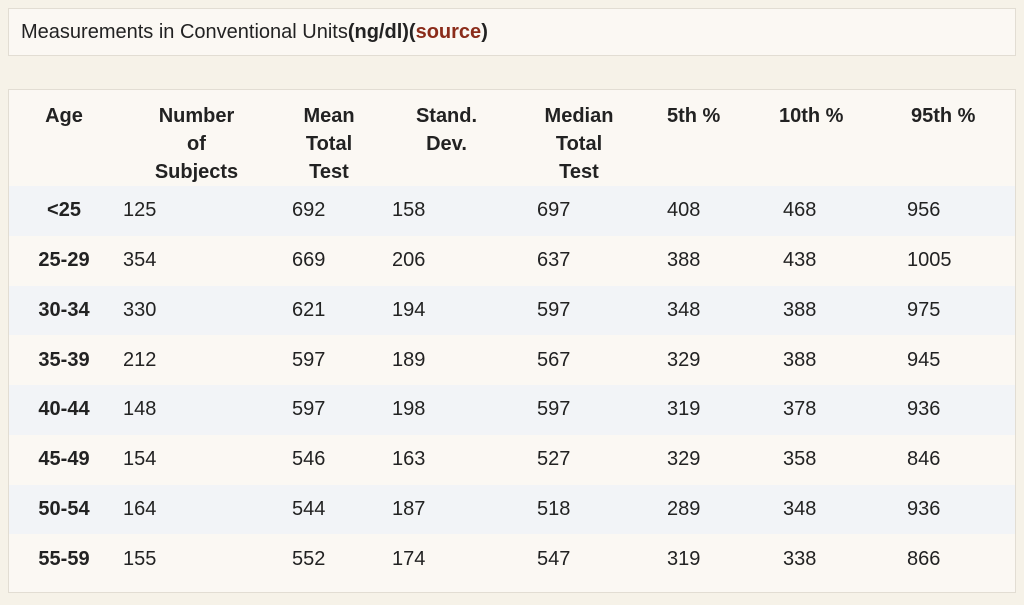 Image resolution: width=1024 pixels, height=605 pixels. I want to click on cell-95th-percentile: 846, so click(924, 459).